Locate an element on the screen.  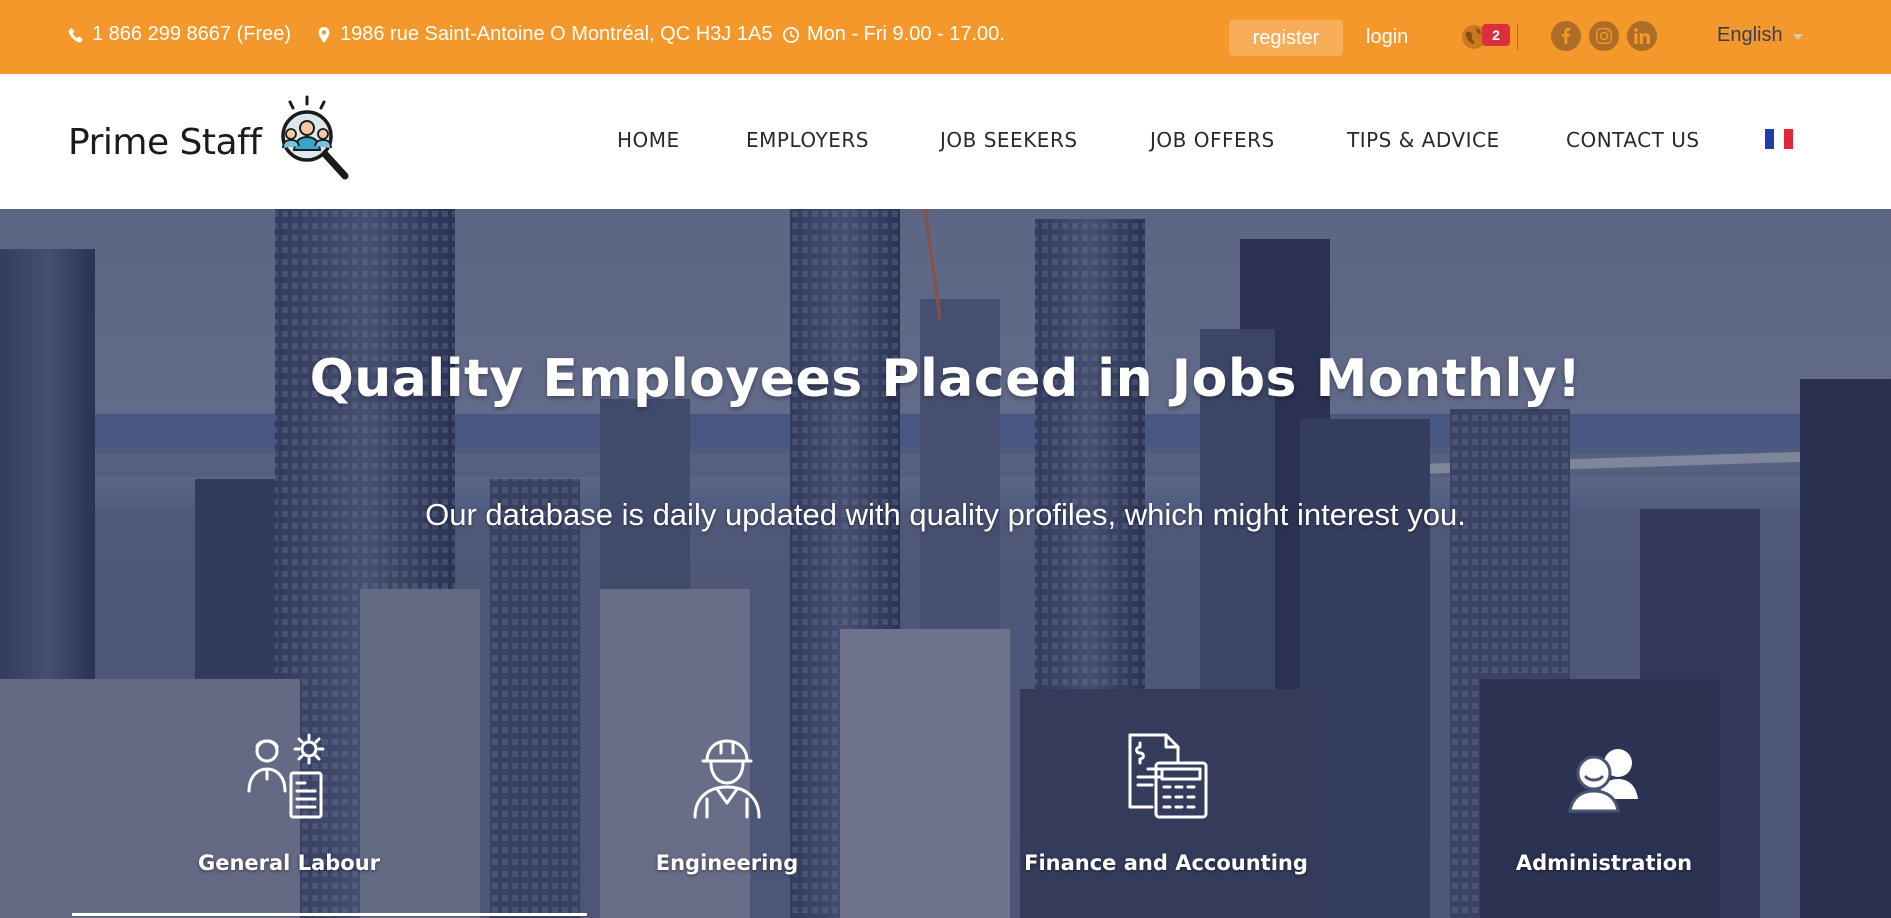
chevron-down-icon is located at coordinates (1797, 37).